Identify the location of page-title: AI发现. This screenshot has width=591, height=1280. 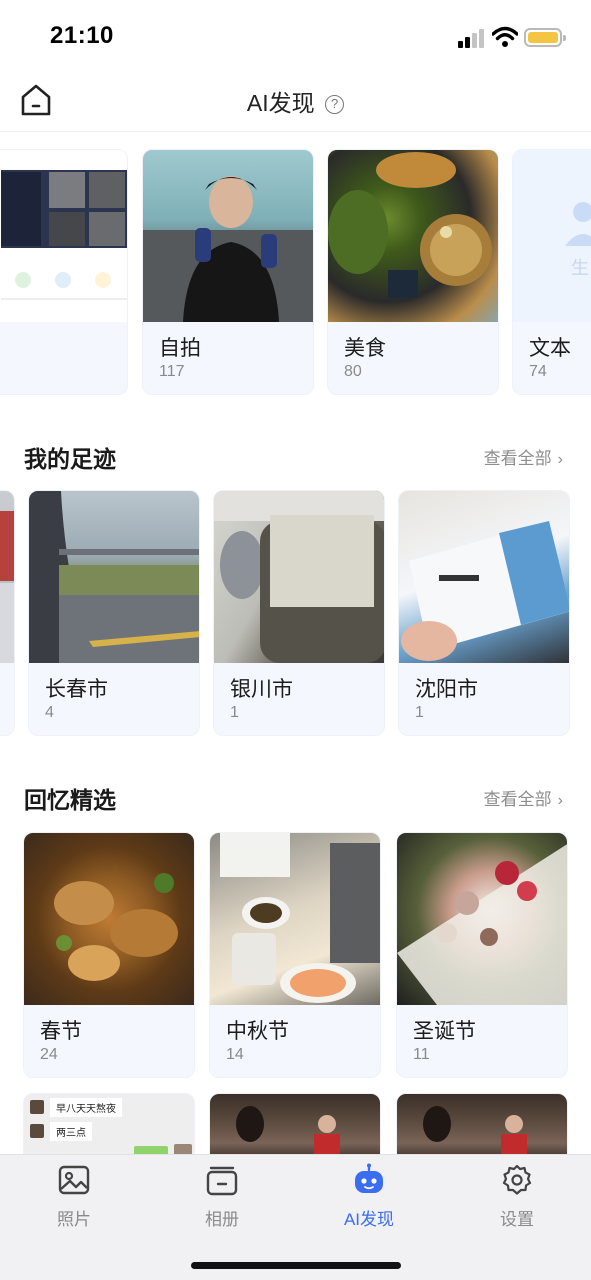
(280, 103).